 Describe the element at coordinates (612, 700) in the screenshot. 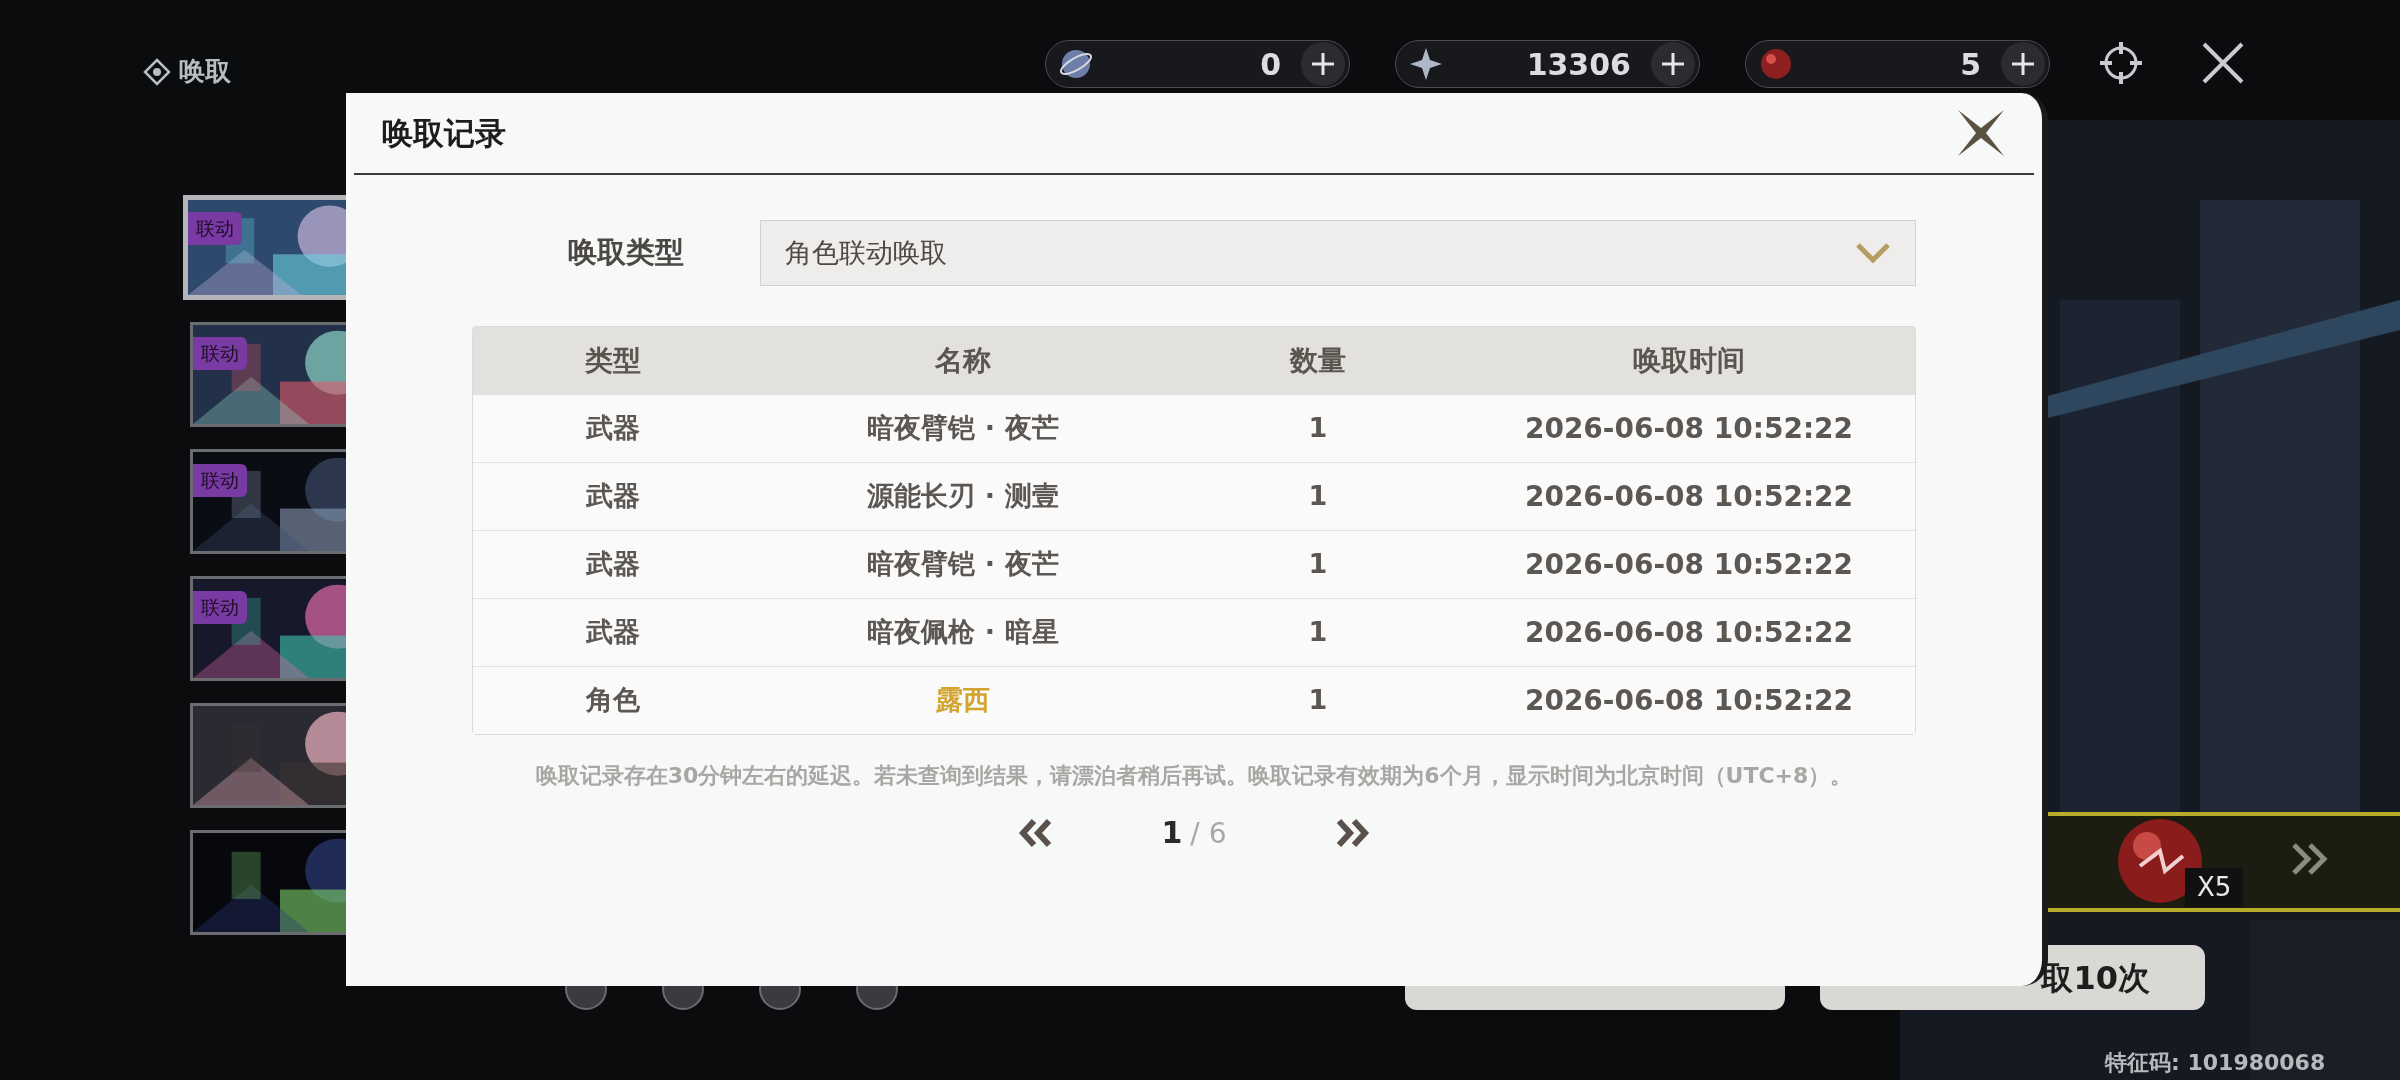

I see `table-cell-text: 角色` at that location.